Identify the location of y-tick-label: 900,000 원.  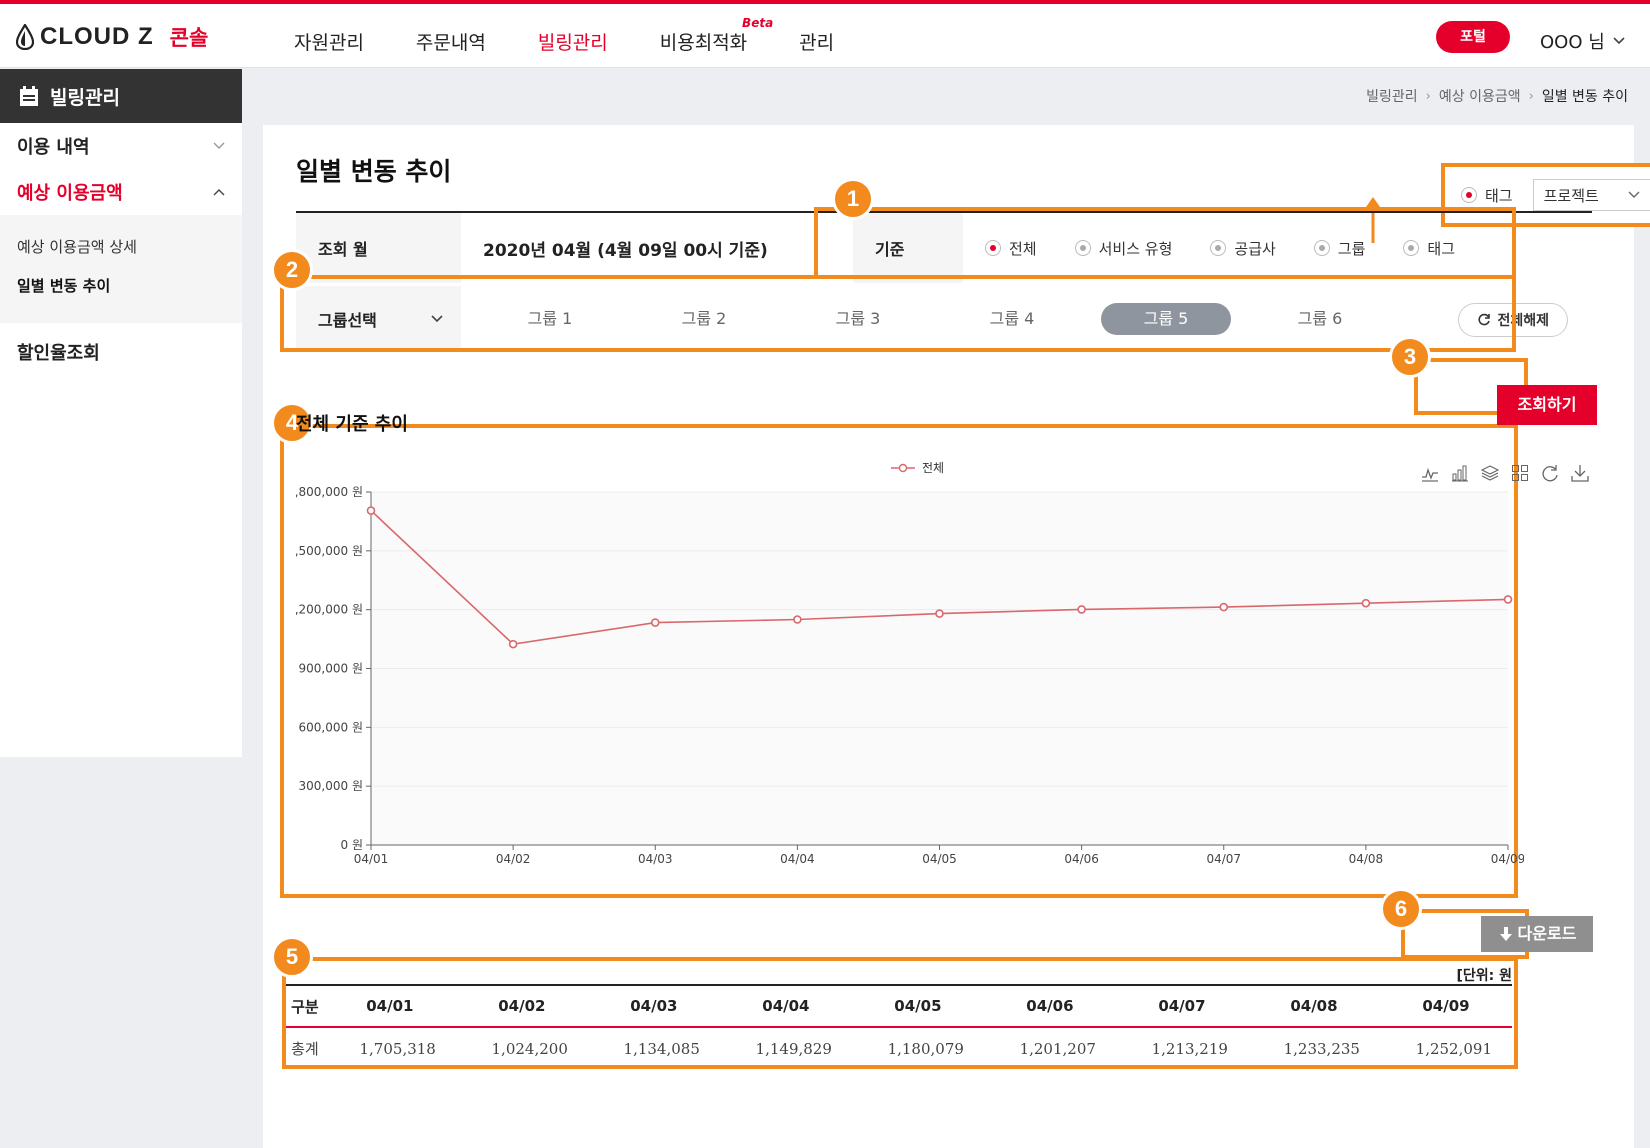
(331, 669).